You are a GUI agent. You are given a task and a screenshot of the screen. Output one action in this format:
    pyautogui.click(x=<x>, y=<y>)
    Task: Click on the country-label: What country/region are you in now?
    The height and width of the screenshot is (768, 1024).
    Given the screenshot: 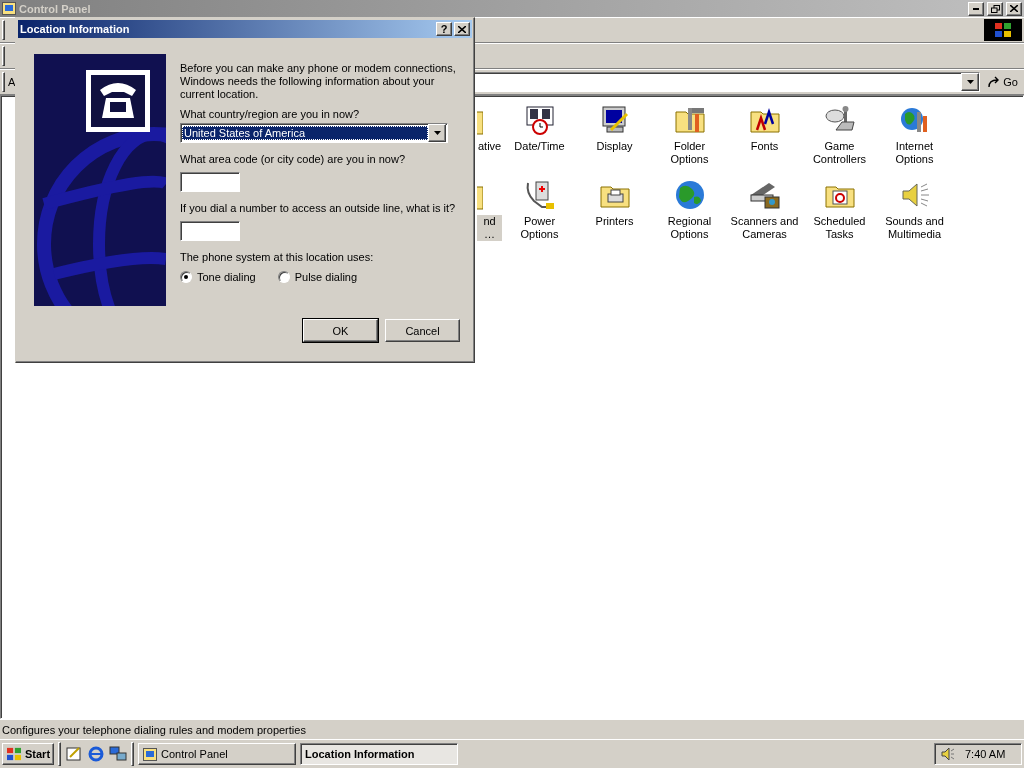 What is the action you would take?
    pyautogui.click(x=270, y=114)
    